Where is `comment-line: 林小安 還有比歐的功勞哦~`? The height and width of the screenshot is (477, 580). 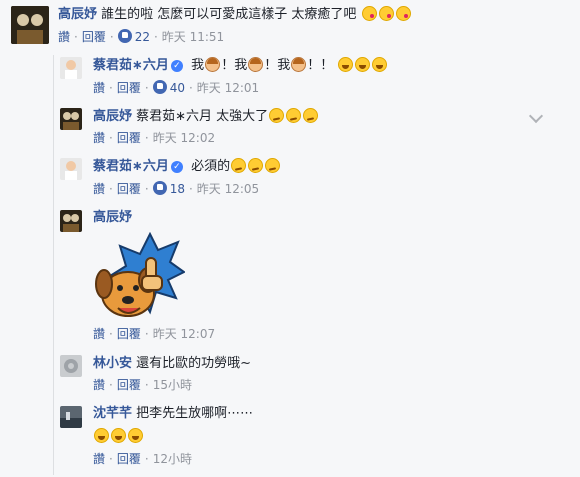 comment-line: 林小安 還有比歐的功勞哦~ is located at coordinates (172, 364).